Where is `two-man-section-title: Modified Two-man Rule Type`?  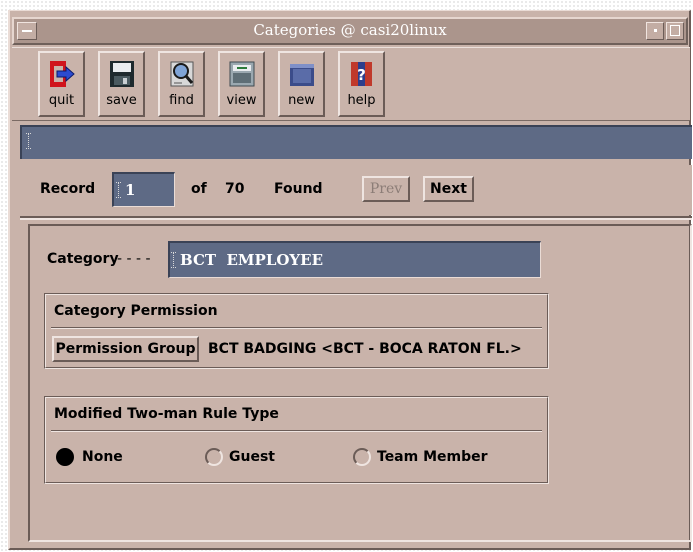 two-man-section-title: Modified Two-man Rule Type is located at coordinates (166, 414).